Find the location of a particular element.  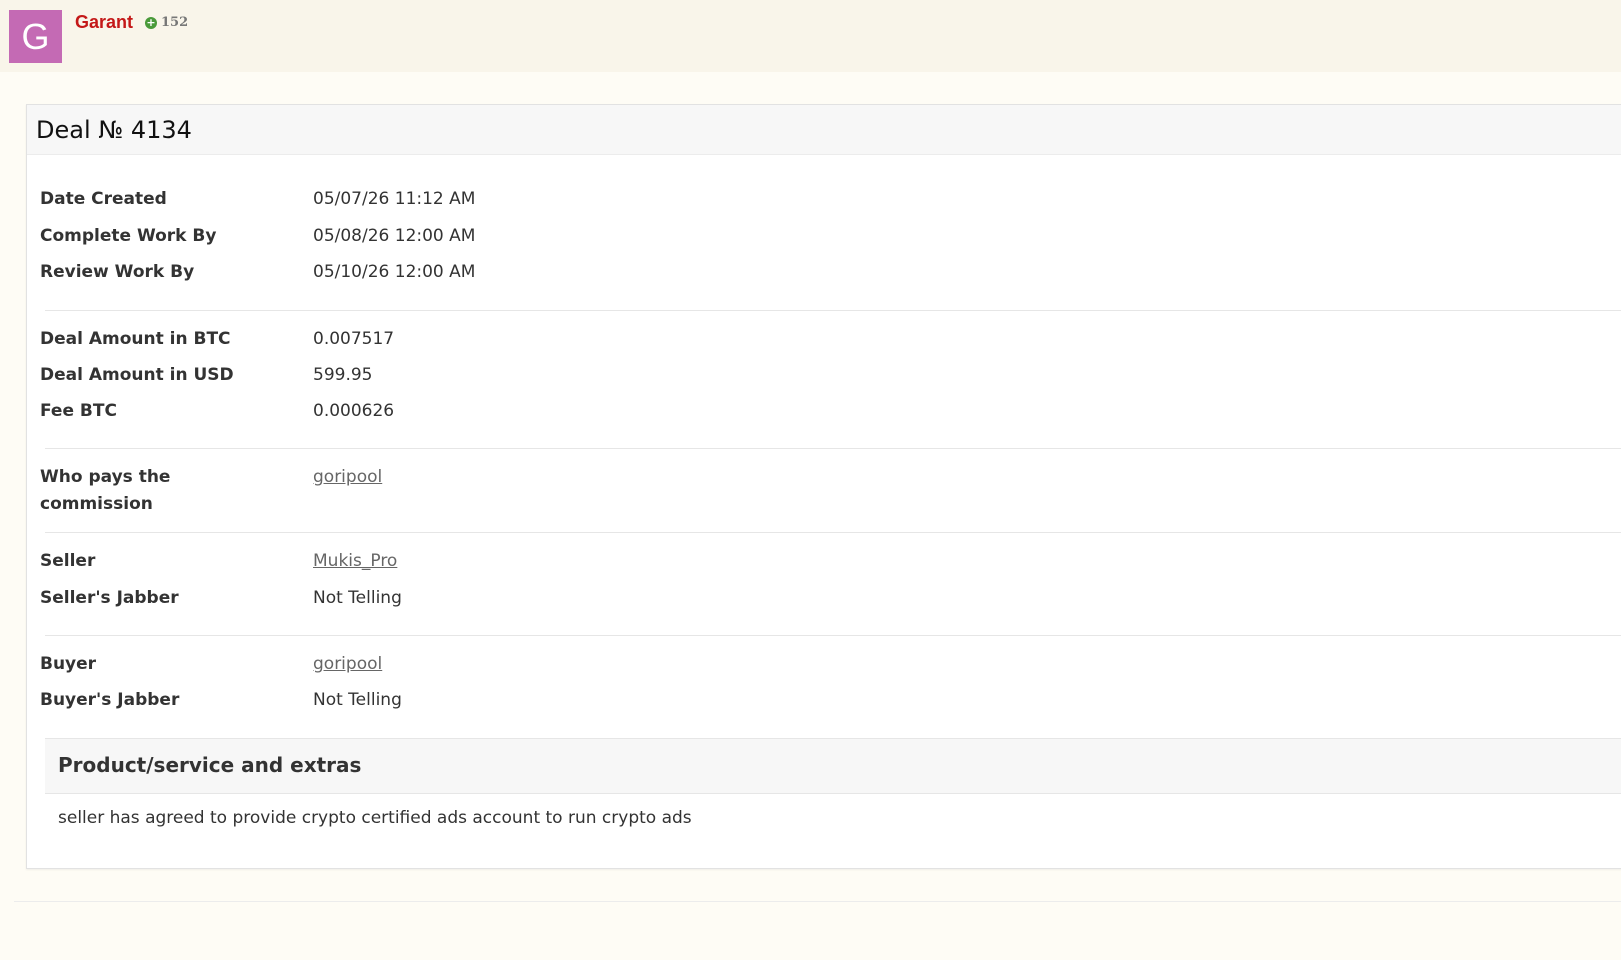

review-work-label: Review Work By is located at coordinates (117, 272).